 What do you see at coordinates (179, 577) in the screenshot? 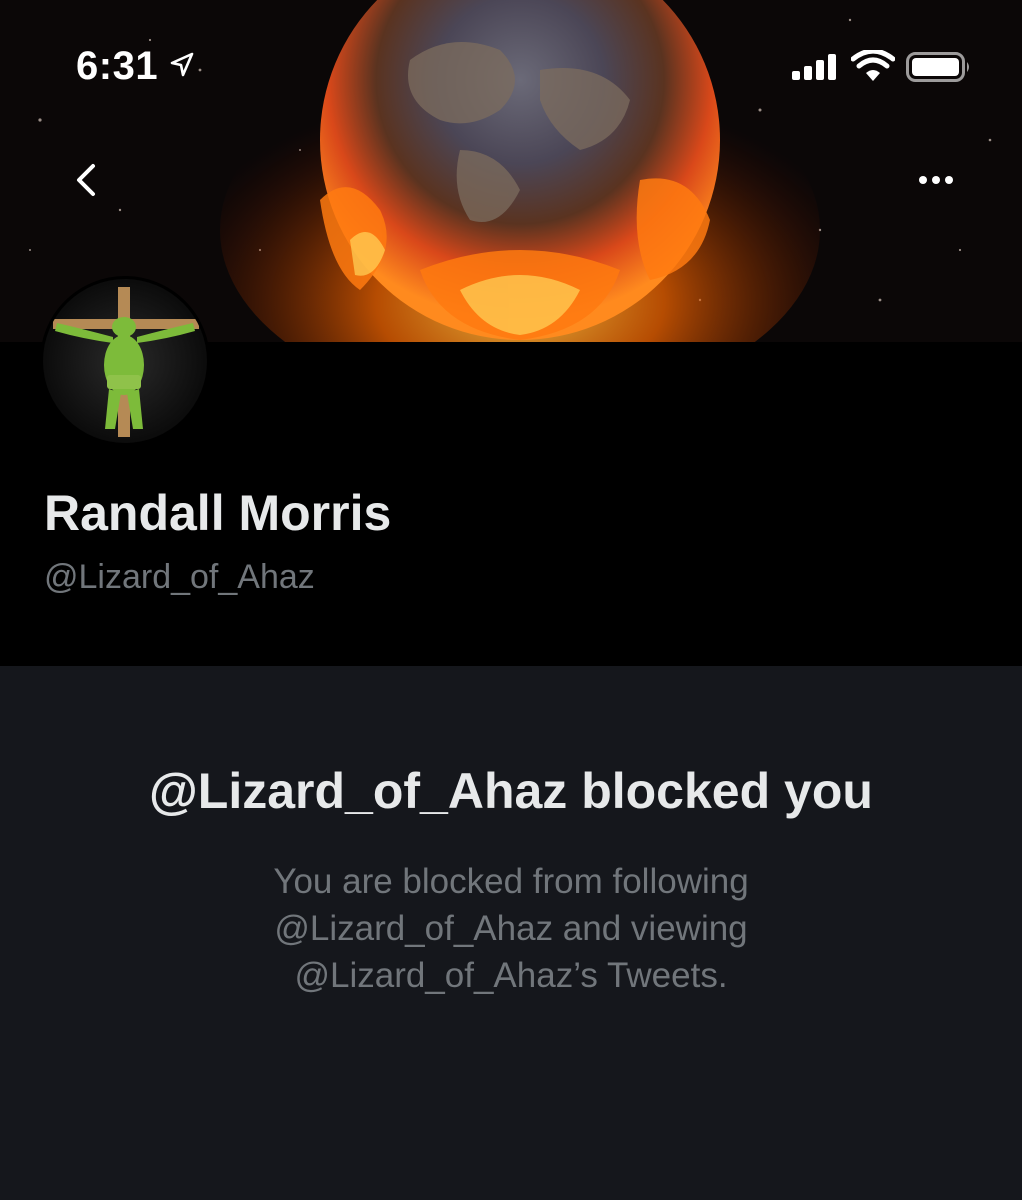
I see `profile-handle: @Lizard_of_Ahaz` at bounding box center [179, 577].